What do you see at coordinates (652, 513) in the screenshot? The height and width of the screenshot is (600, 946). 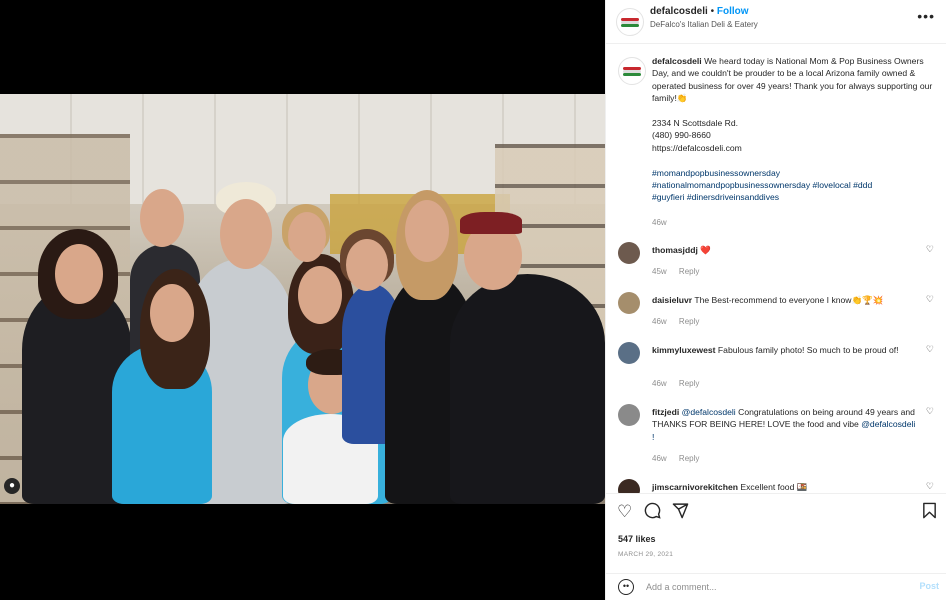 I see `comment-icon` at bounding box center [652, 513].